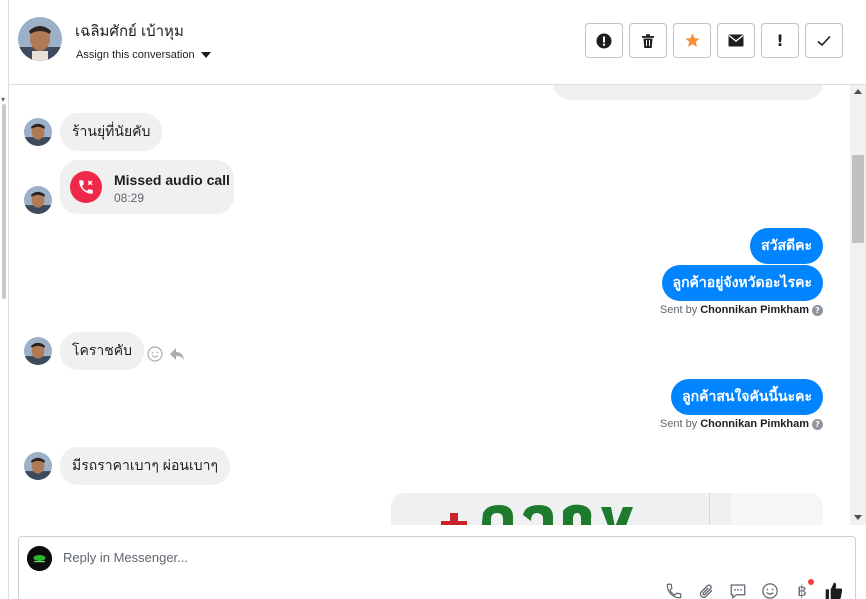  Describe the element at coordinates (40, 39) in the screenshot. I see `contact-avatar` at that location.